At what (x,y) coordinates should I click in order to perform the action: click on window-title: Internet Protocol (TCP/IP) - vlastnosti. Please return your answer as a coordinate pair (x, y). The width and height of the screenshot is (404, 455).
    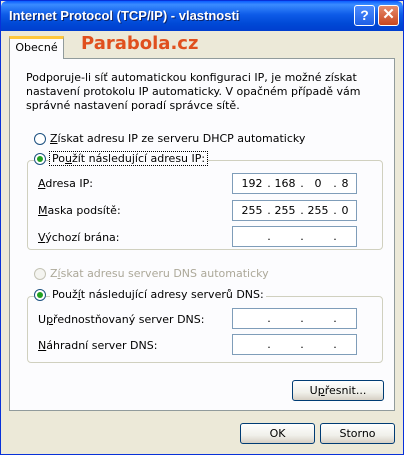
    Looking at the image, I should click on (124, 15).